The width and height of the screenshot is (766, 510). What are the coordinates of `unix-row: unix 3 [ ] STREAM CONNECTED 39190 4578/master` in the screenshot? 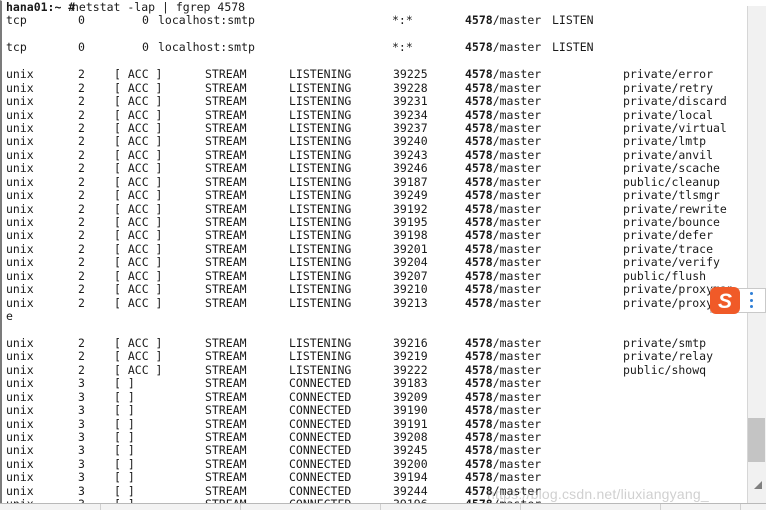 It's located at (373, 410).